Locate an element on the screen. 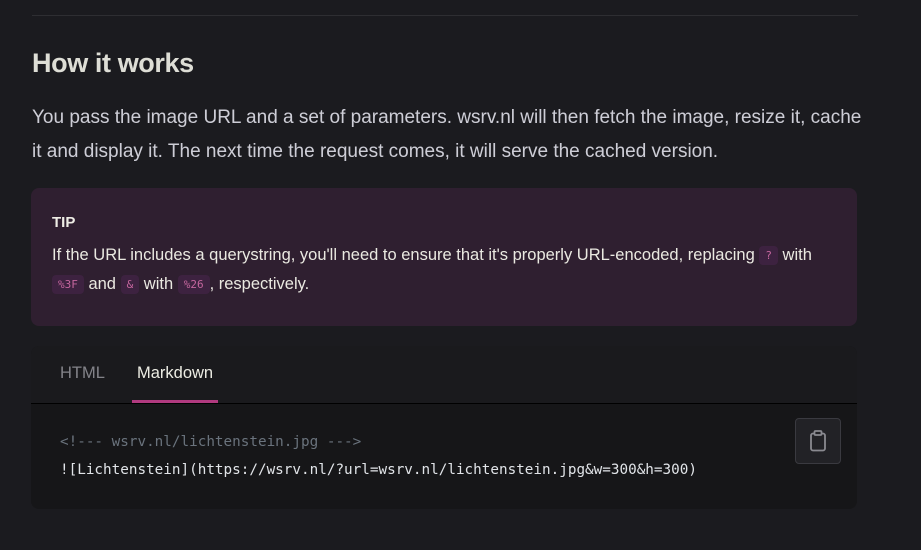  section-heading: How it works is located at coordinates (113, 63).